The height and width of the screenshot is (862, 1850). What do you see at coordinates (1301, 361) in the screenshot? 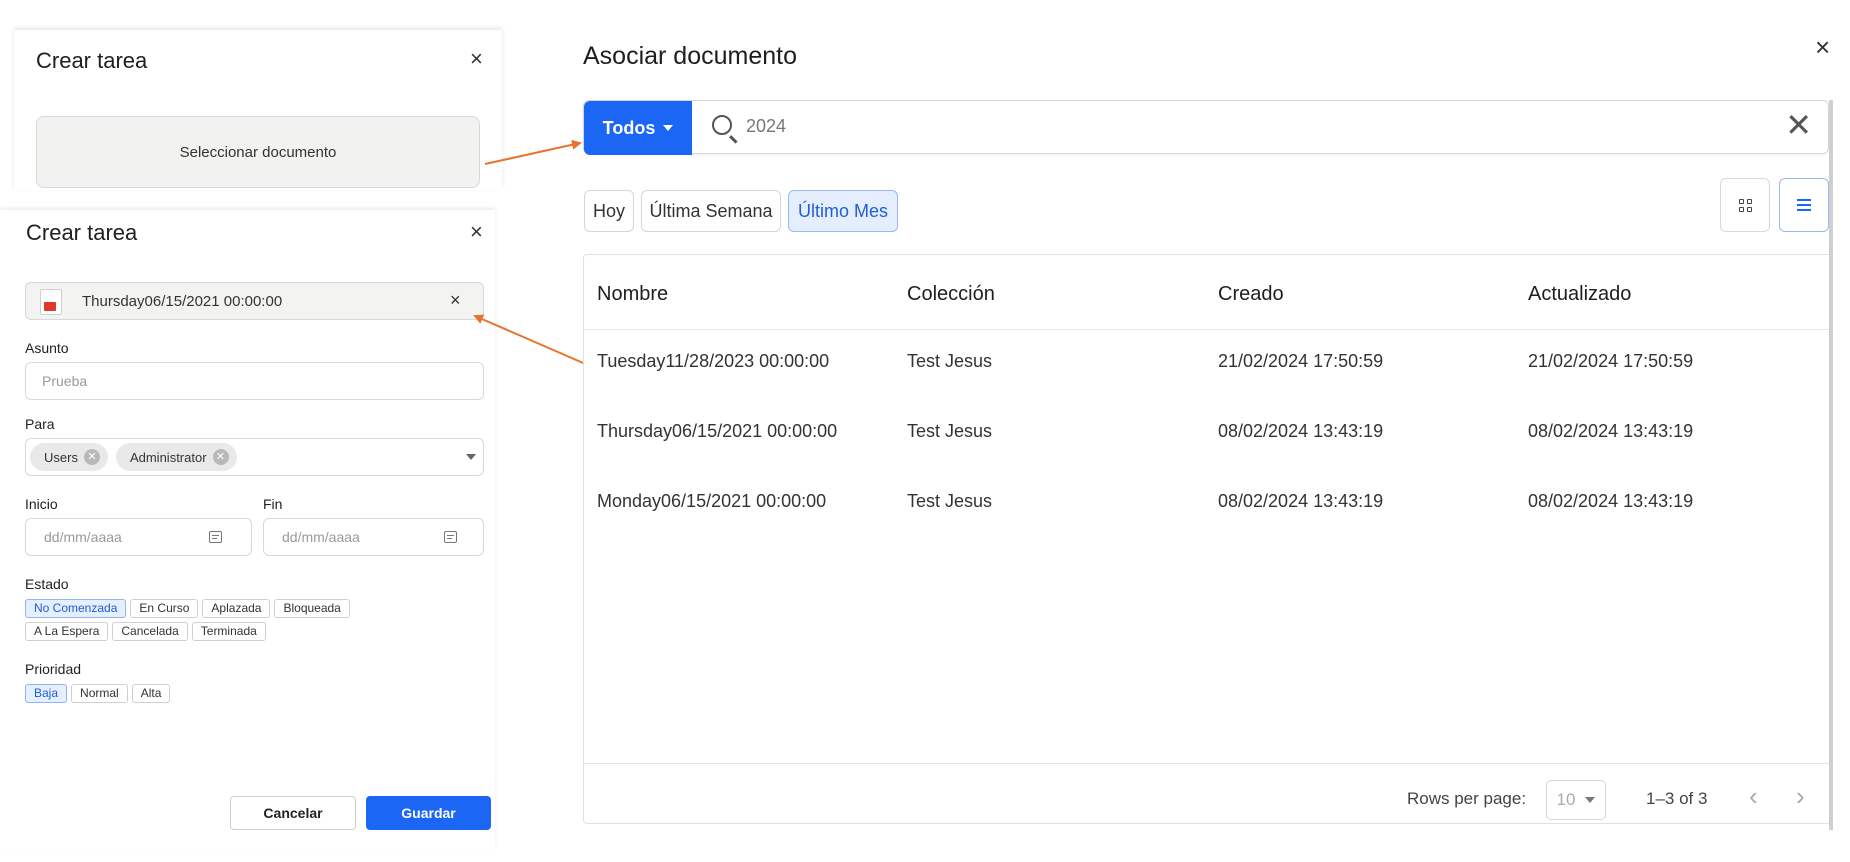
I see `cell-created: 21/02/2024 17:50:59` at bounding box center [1301, 361].